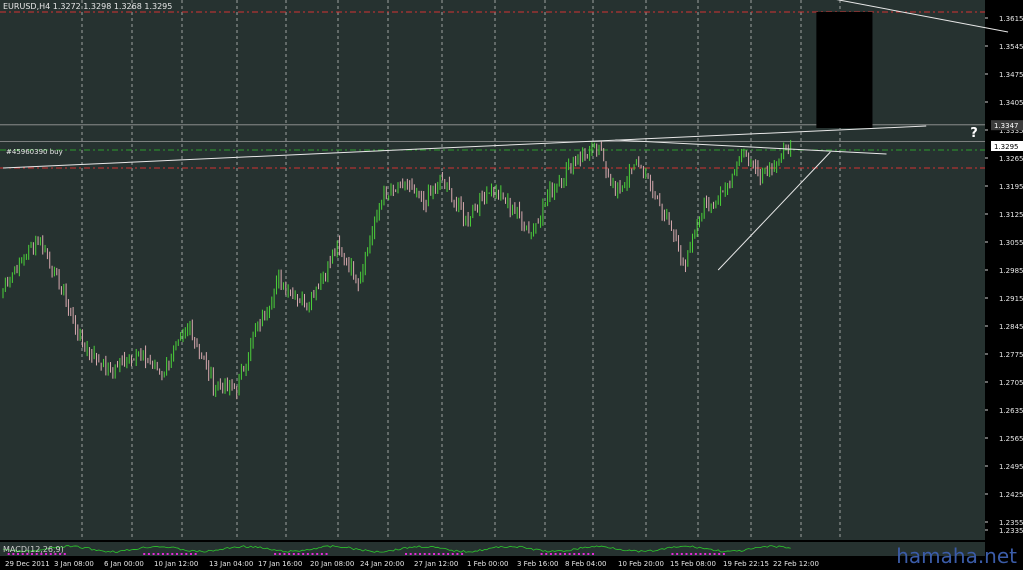 This screenshot has height=570, width=1023. Describe the element at coordinates (124, 564) in the screenshot. I see `x-tick-label: 6 Jan 00:00` at that location.